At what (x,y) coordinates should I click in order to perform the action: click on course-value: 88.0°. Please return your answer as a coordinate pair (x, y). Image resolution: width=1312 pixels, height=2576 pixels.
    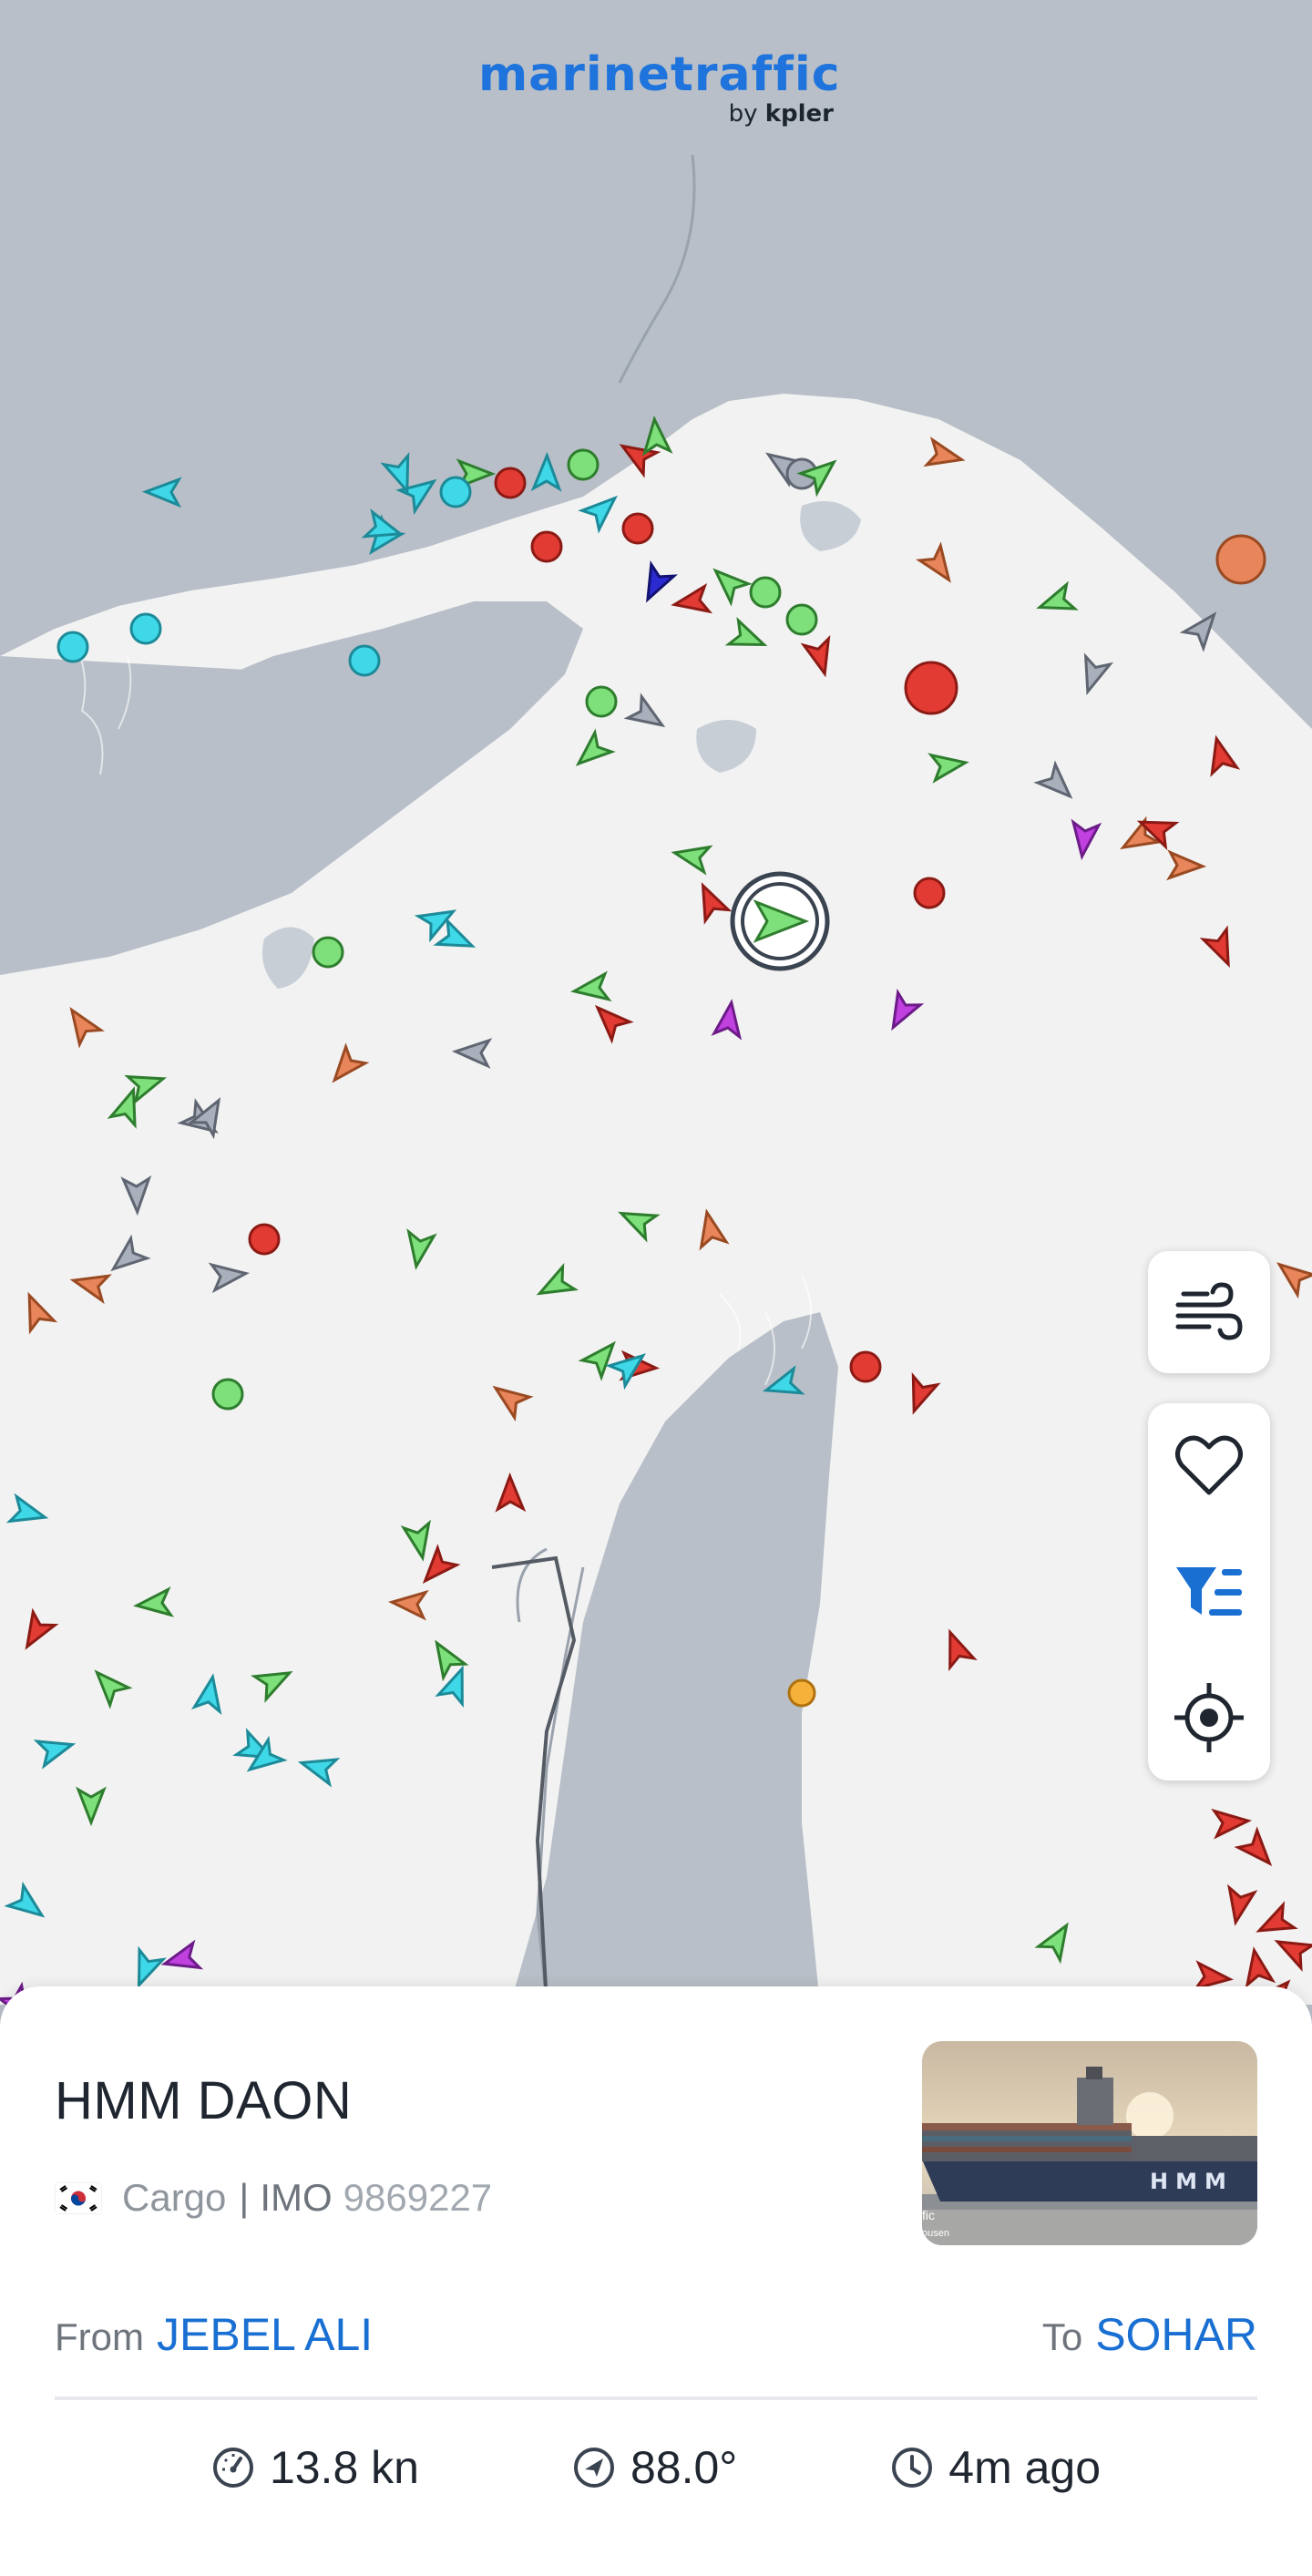
    Looking at the image, I should click on (684, 2467).